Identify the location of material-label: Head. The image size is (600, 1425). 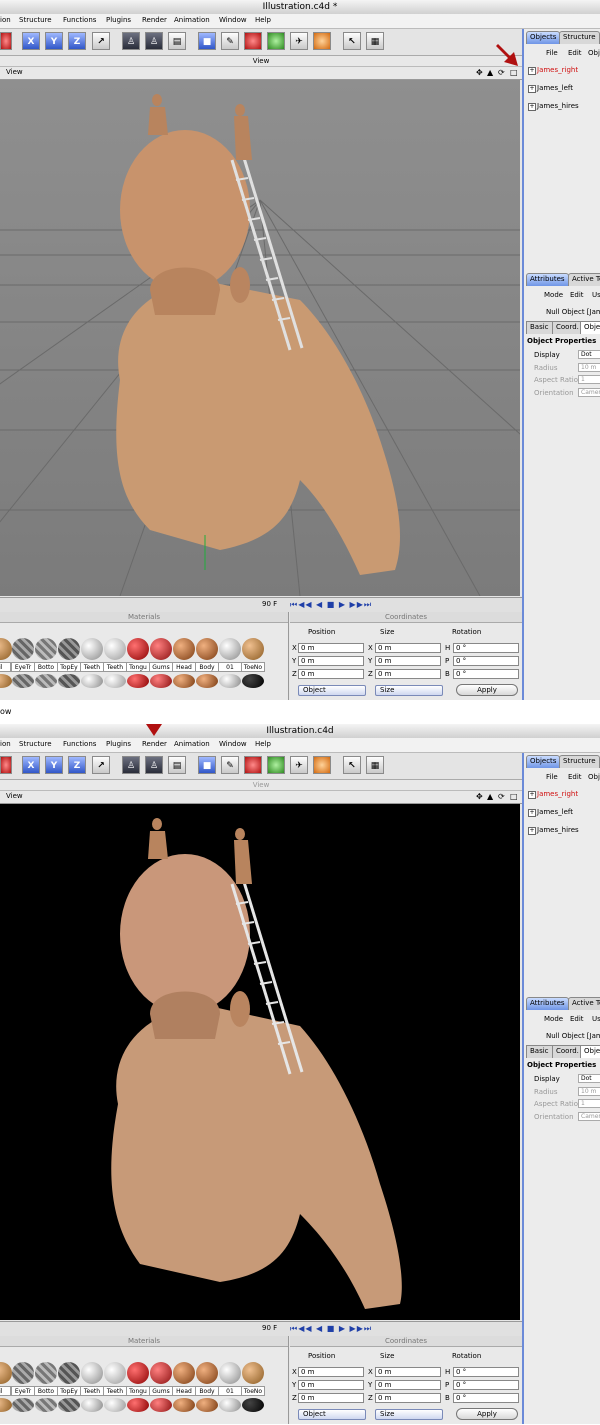
(184, 1391).